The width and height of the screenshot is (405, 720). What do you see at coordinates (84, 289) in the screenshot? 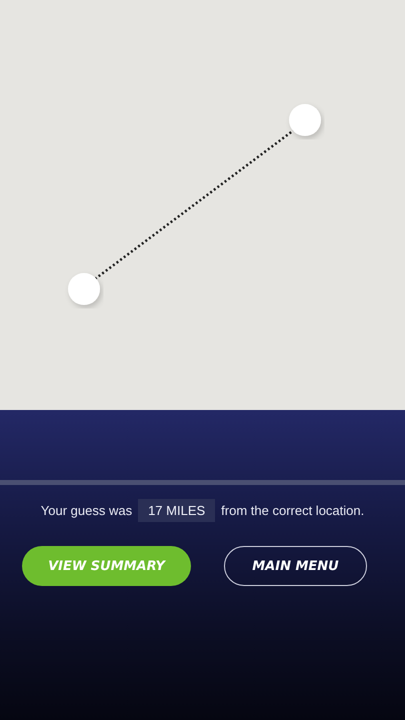
I see `guess-pin` at bounding box center [84, 289].